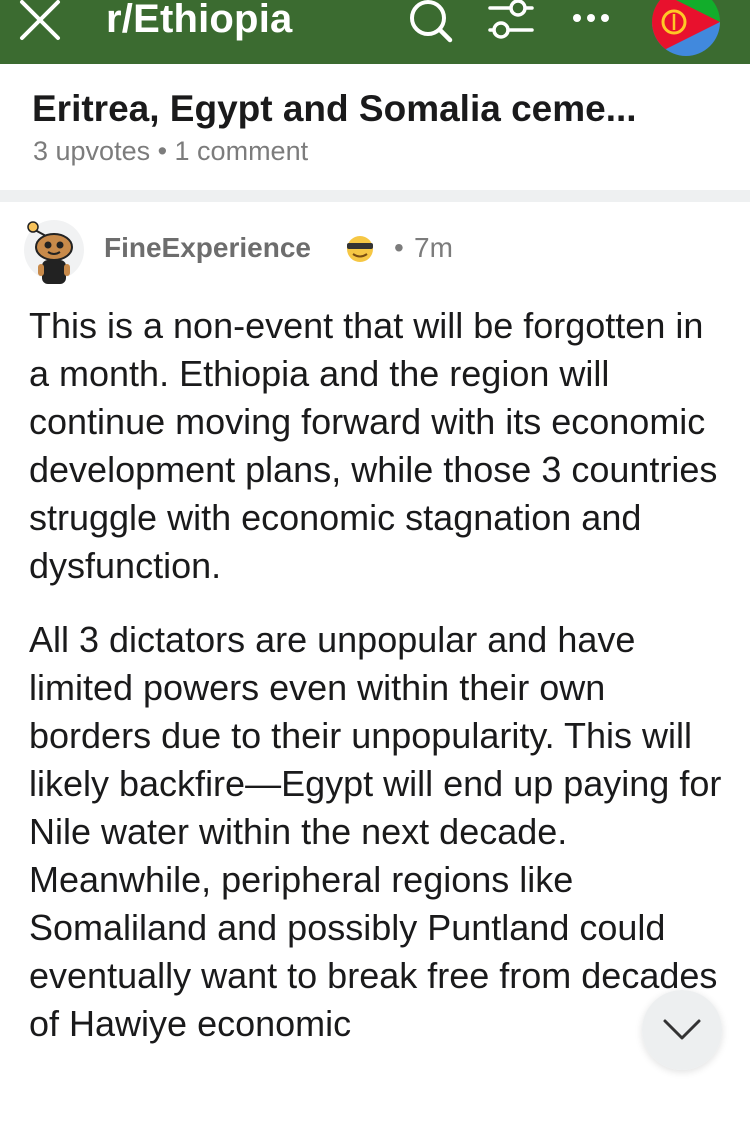 The image size is (750, 1131). I want to click on flair-badge, so click(360, 249).